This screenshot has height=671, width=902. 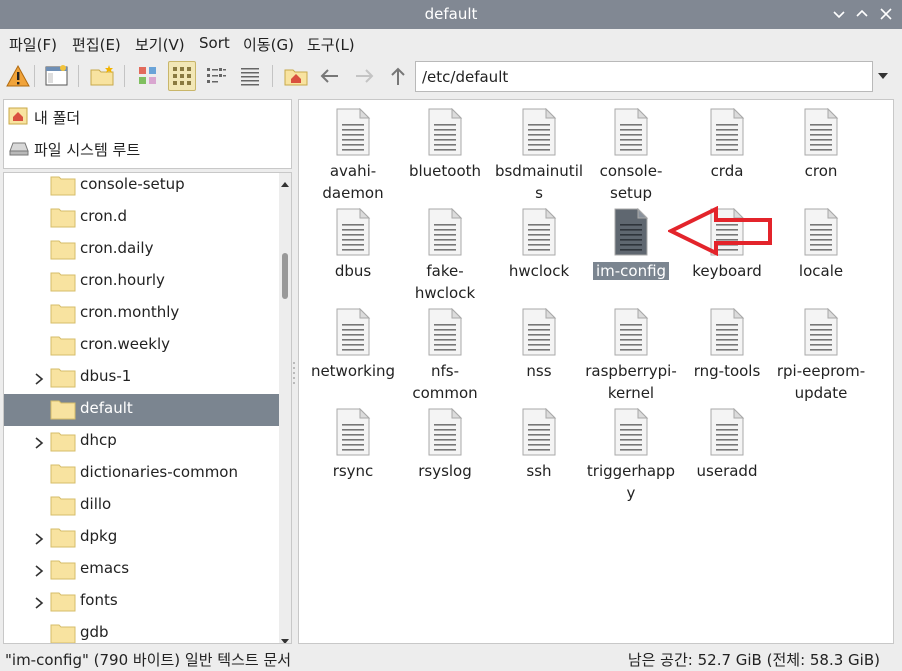 I want to click on new-window-icon, so click(x=56, y=76).